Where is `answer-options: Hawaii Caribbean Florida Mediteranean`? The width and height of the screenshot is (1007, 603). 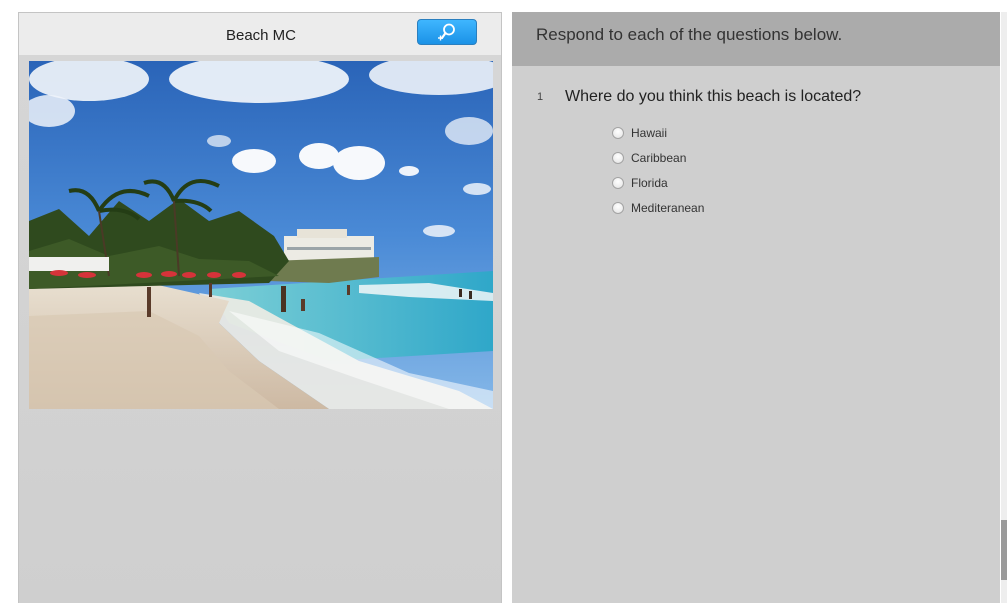
answer-options: Hawaii Caribbean Florida Mediteranean is located at coordinates (658, 170).